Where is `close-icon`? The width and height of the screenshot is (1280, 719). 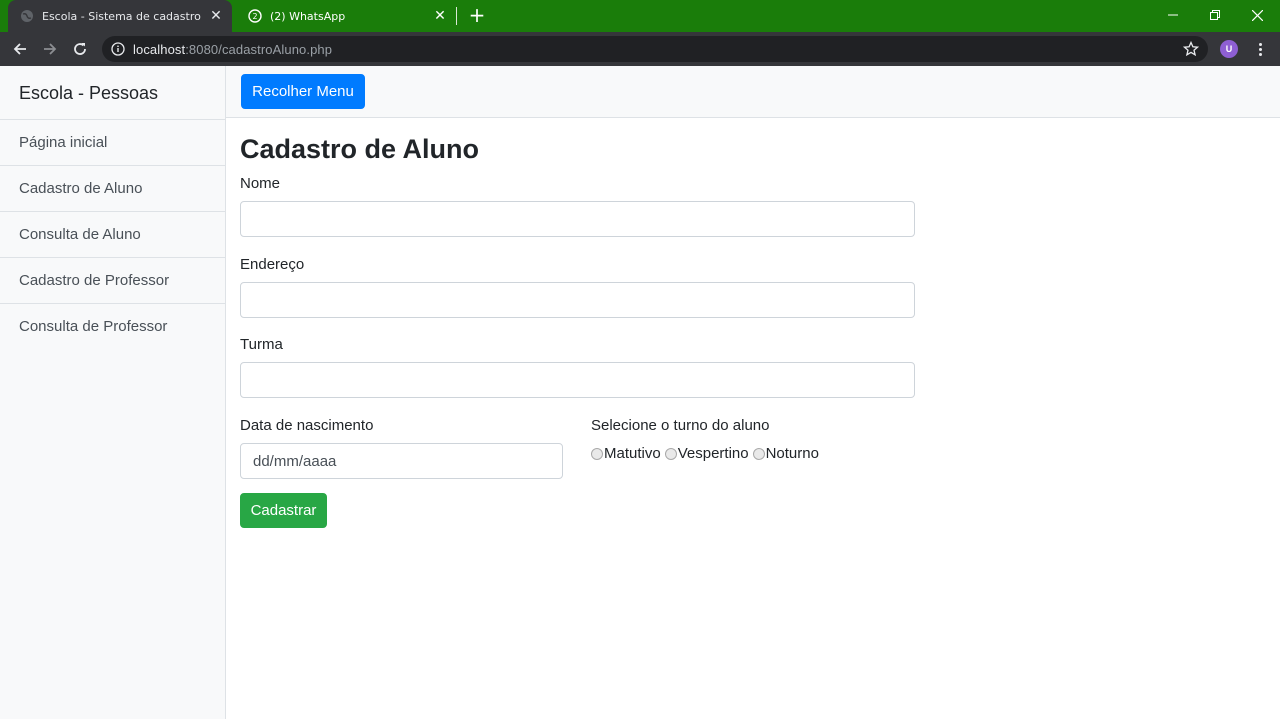 close-icon is located at coordinates (1257, 15).